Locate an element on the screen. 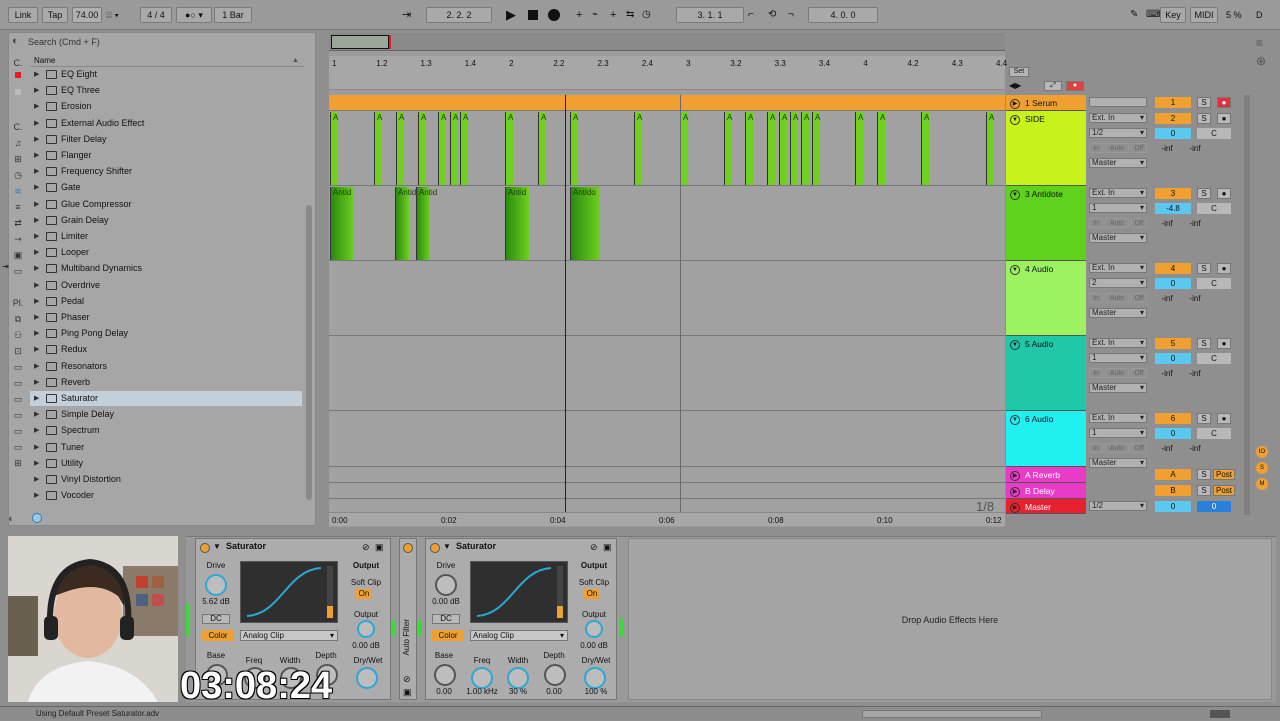 This screenshot has width=1280, height=721. track-activator: 6 is located at coordinates (1173, 418).